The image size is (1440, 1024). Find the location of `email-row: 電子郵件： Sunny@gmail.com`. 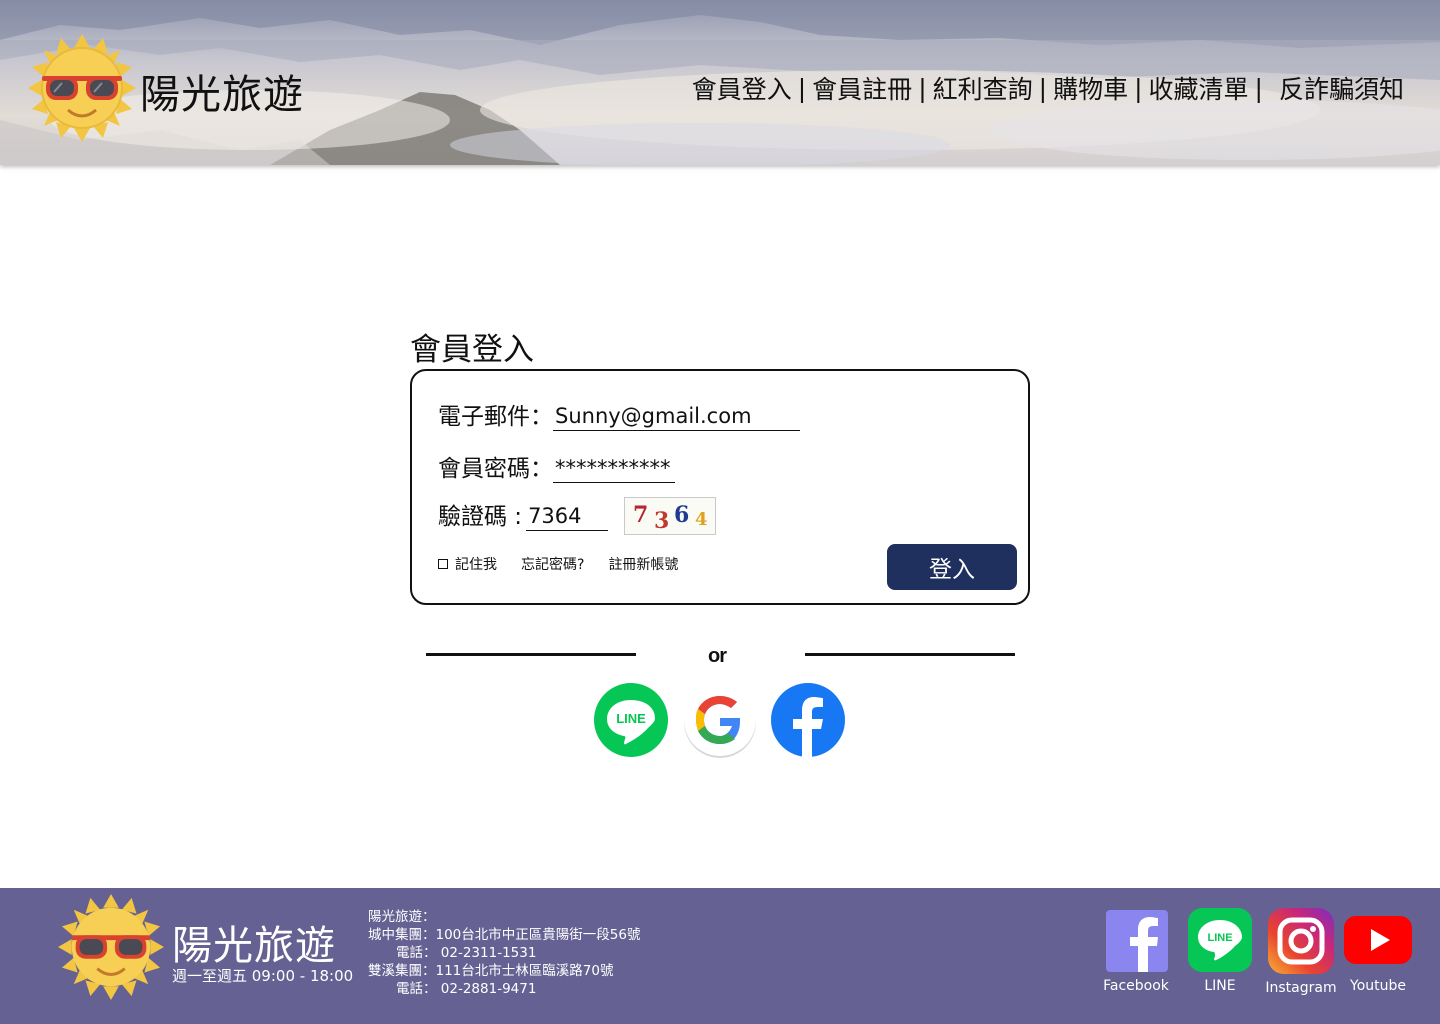

email-row: 電子郵件： Sunny@gmail.com is located at coordinates (619, 414).